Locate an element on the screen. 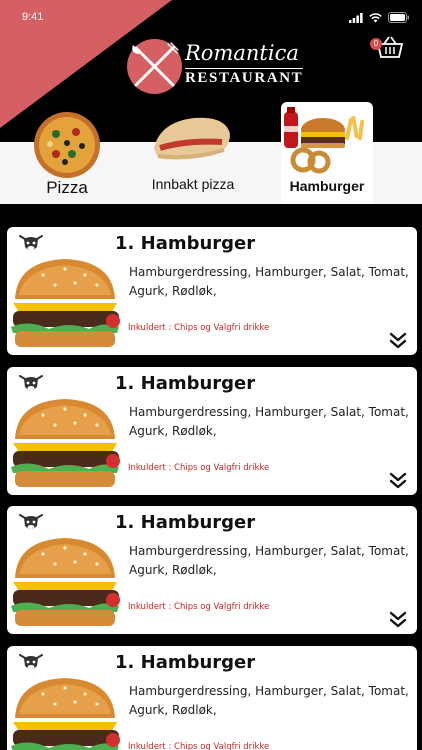  calzone-icon is located at coordinates (192, 138).